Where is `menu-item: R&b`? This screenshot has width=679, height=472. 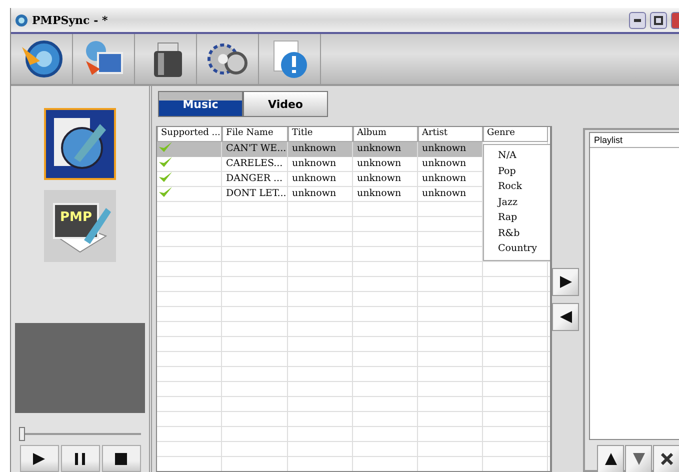 menu-item: R&b is located at coordinates (517, 233).